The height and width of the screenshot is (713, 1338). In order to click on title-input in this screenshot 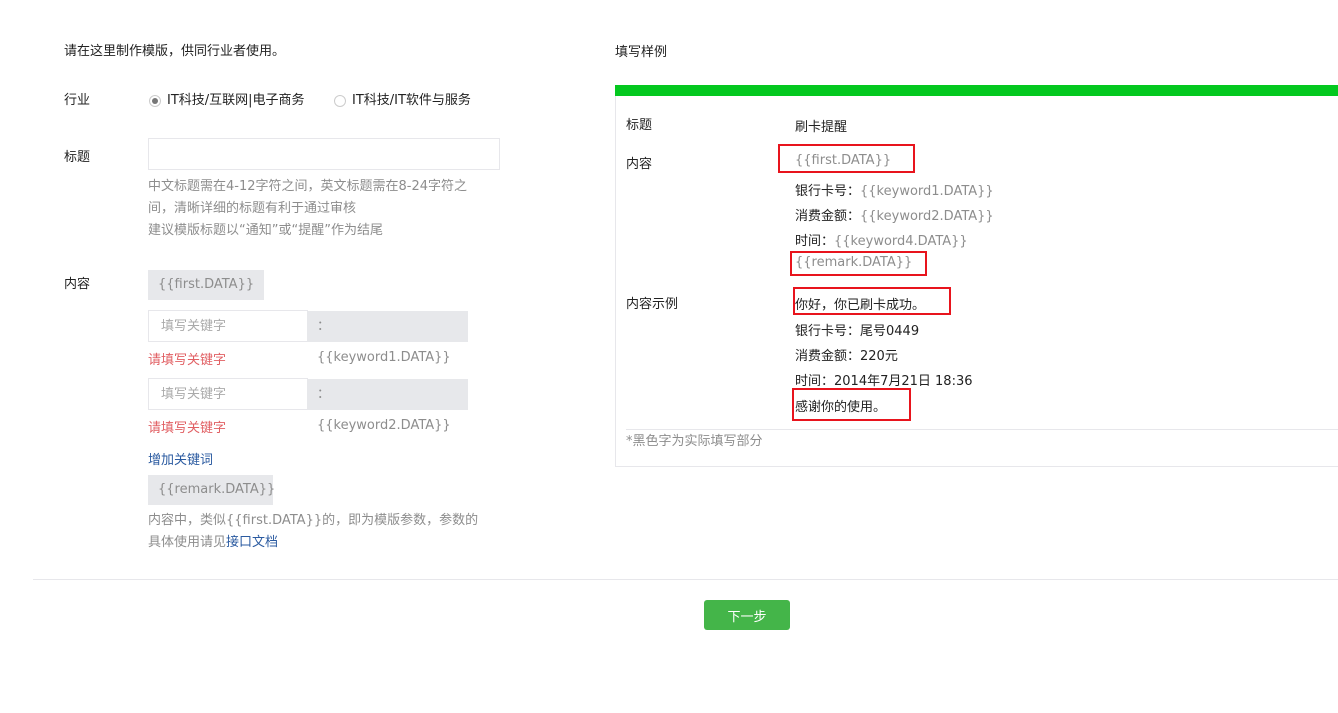, I will do `click(324, 154)`.